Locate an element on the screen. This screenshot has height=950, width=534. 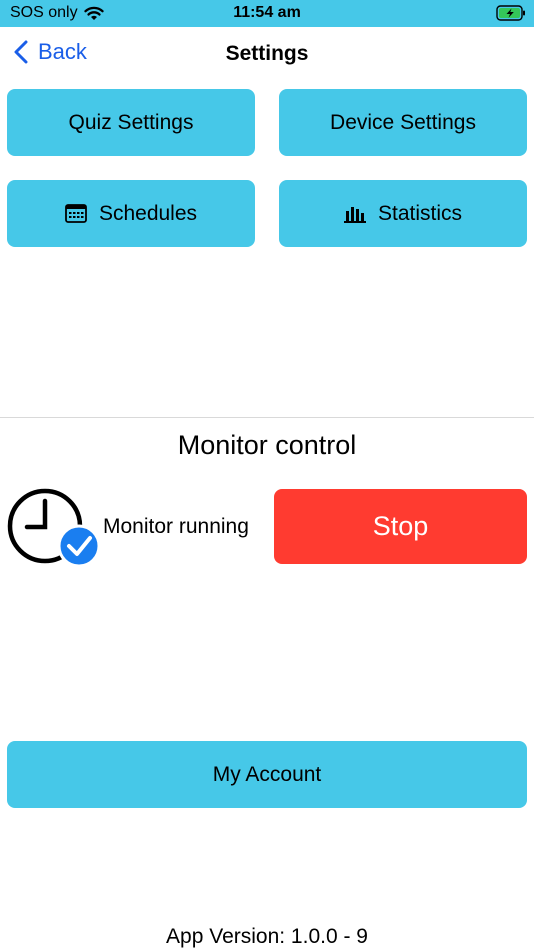
monitor-status-text: Monitor running is located at coordinates (176, 526).